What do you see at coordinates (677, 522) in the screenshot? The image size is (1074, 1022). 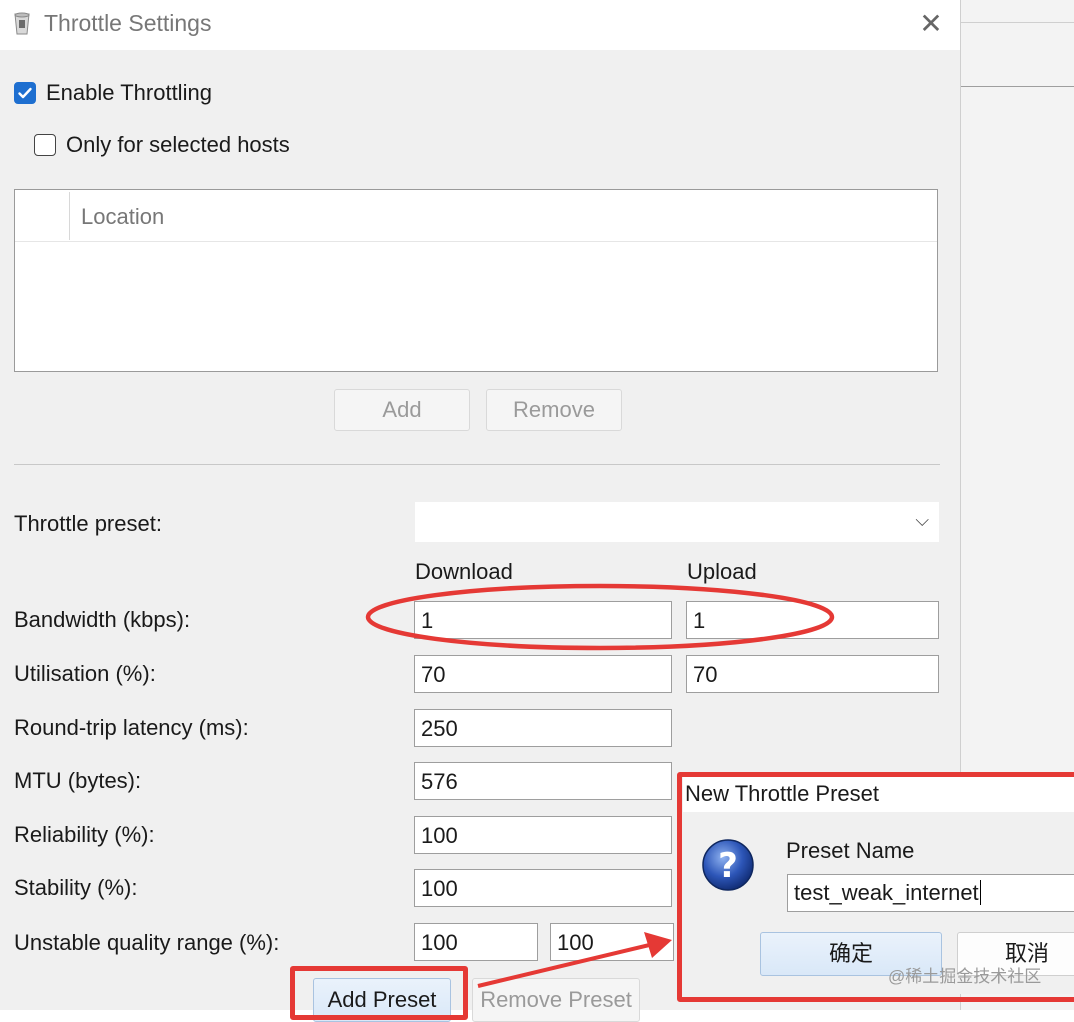 I see `throttle-preset-select: ⌵` at bounding box center [677, 522].